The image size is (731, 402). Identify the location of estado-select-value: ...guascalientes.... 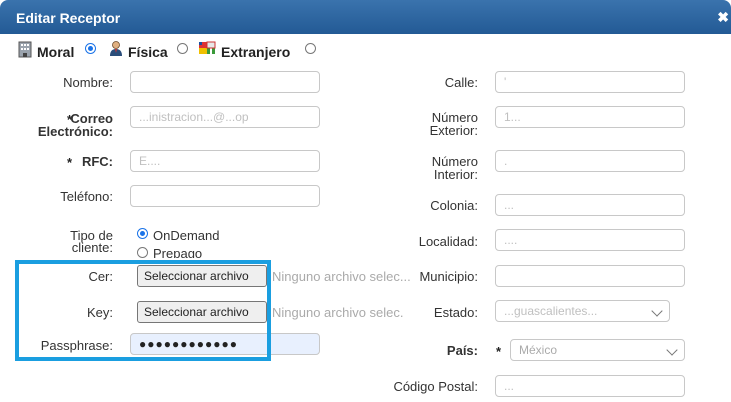
(551, 311).